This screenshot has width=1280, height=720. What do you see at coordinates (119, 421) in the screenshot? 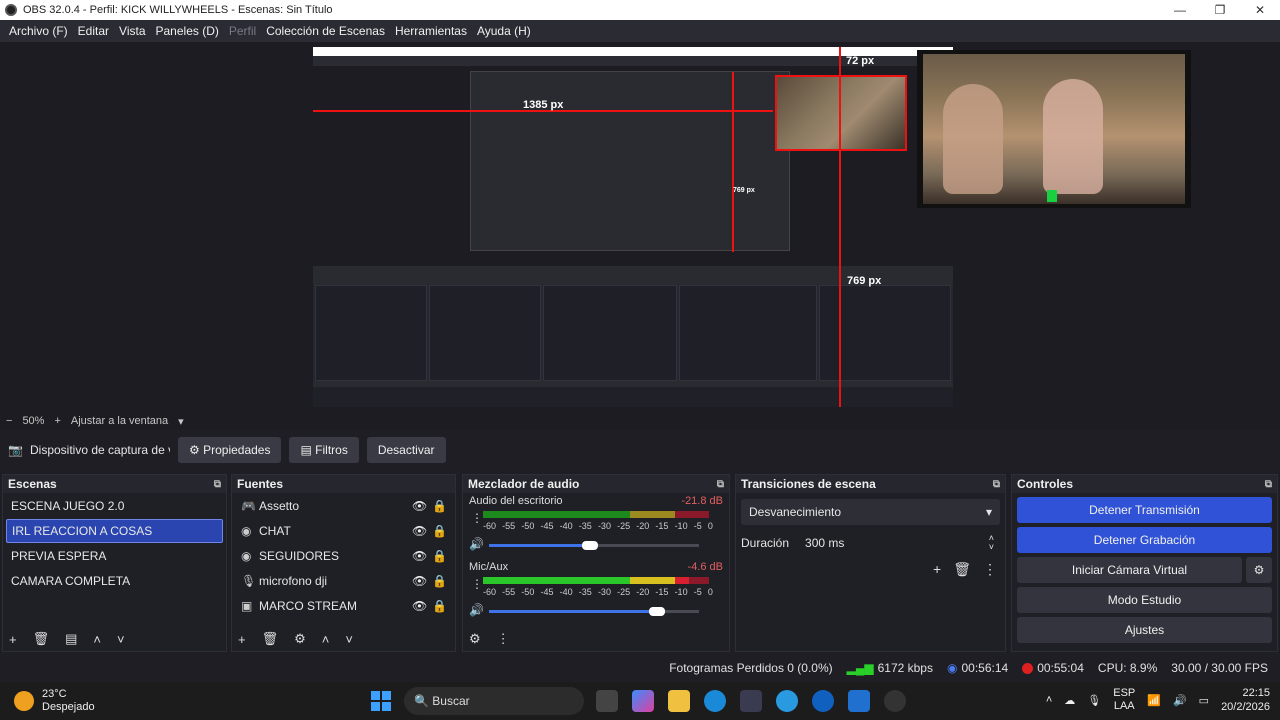
I see `zoom-fit-select: Ajustar a la ventana` at bounding box center [119, 421].